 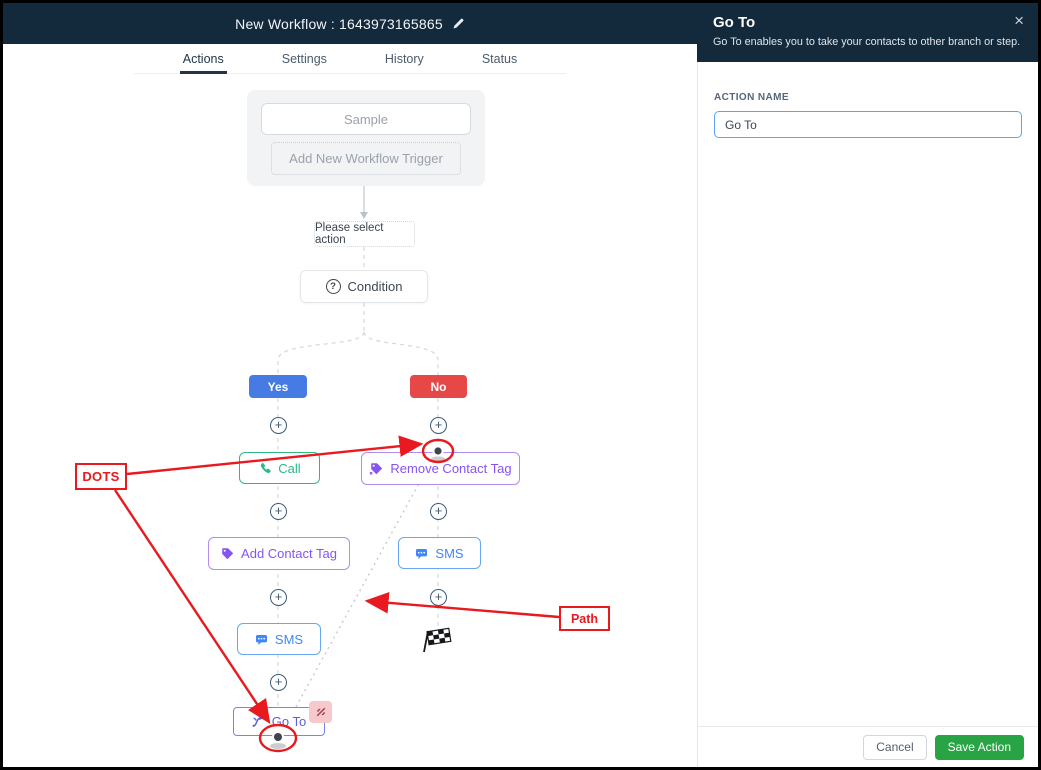 I want to click on phone-icon, so click(x=266, y=467).